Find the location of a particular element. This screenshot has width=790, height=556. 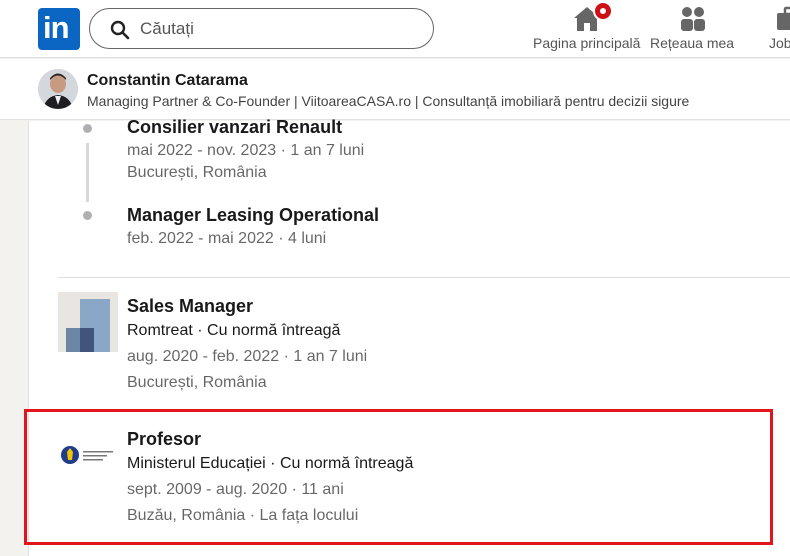

search-input is located at coordinates (280, 29).